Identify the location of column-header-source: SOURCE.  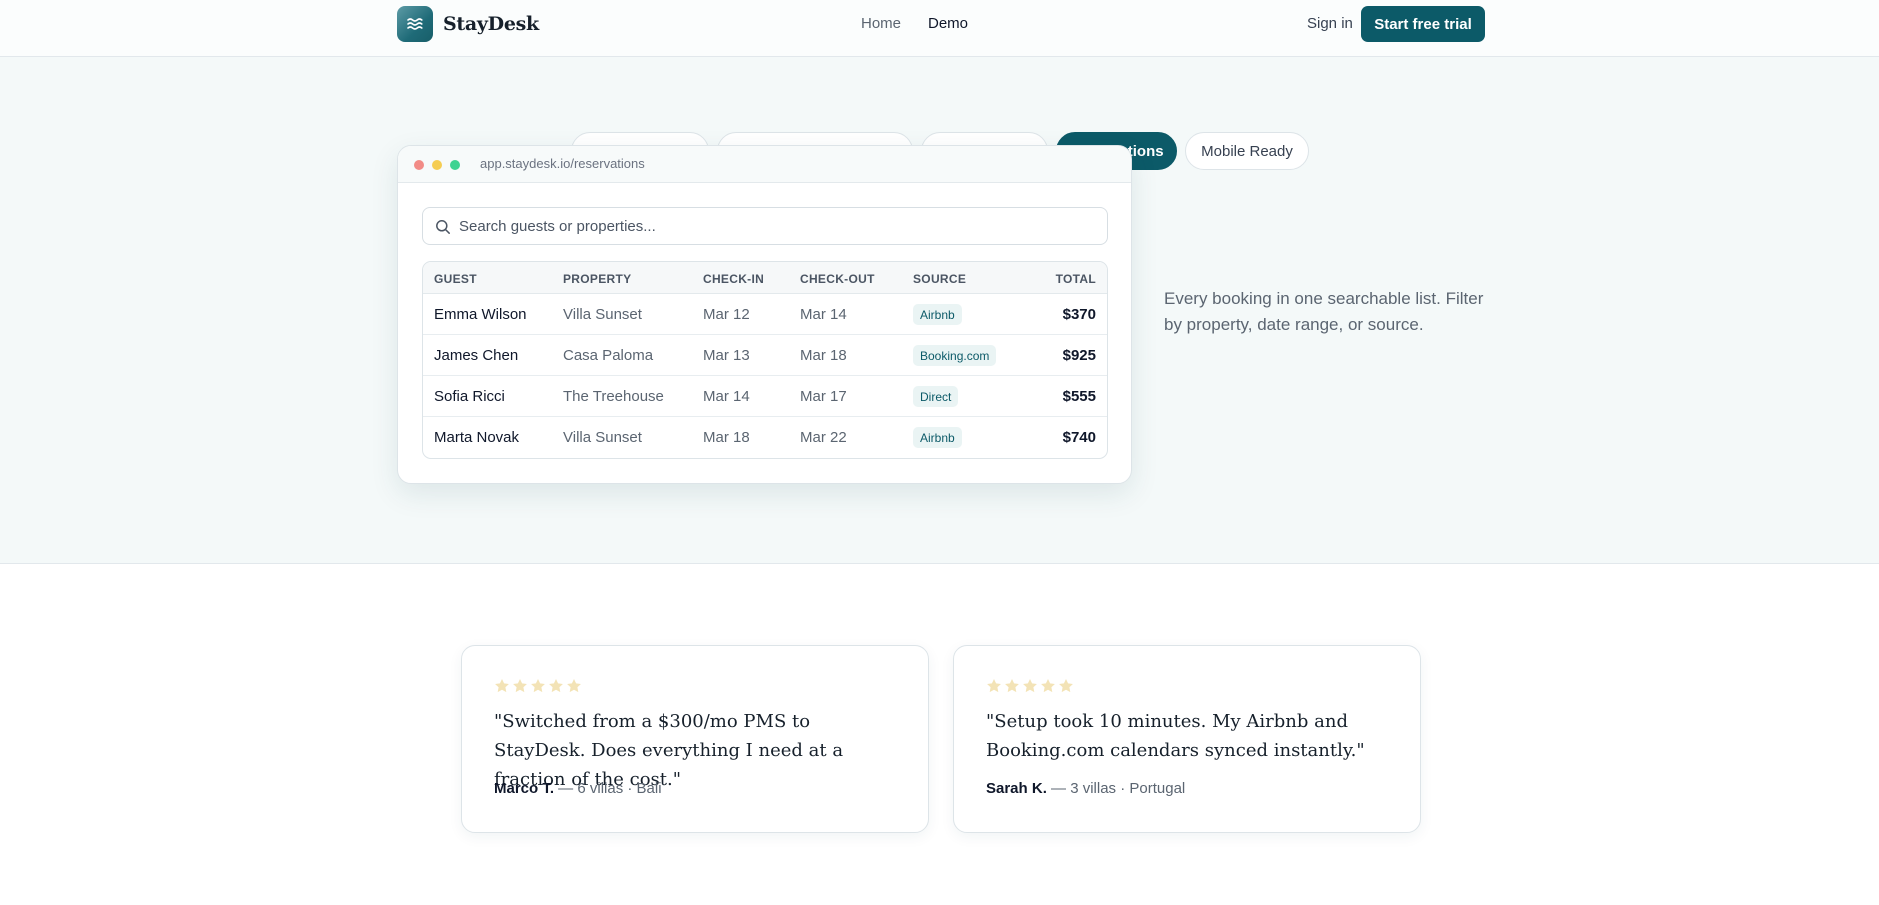
(939, 279).